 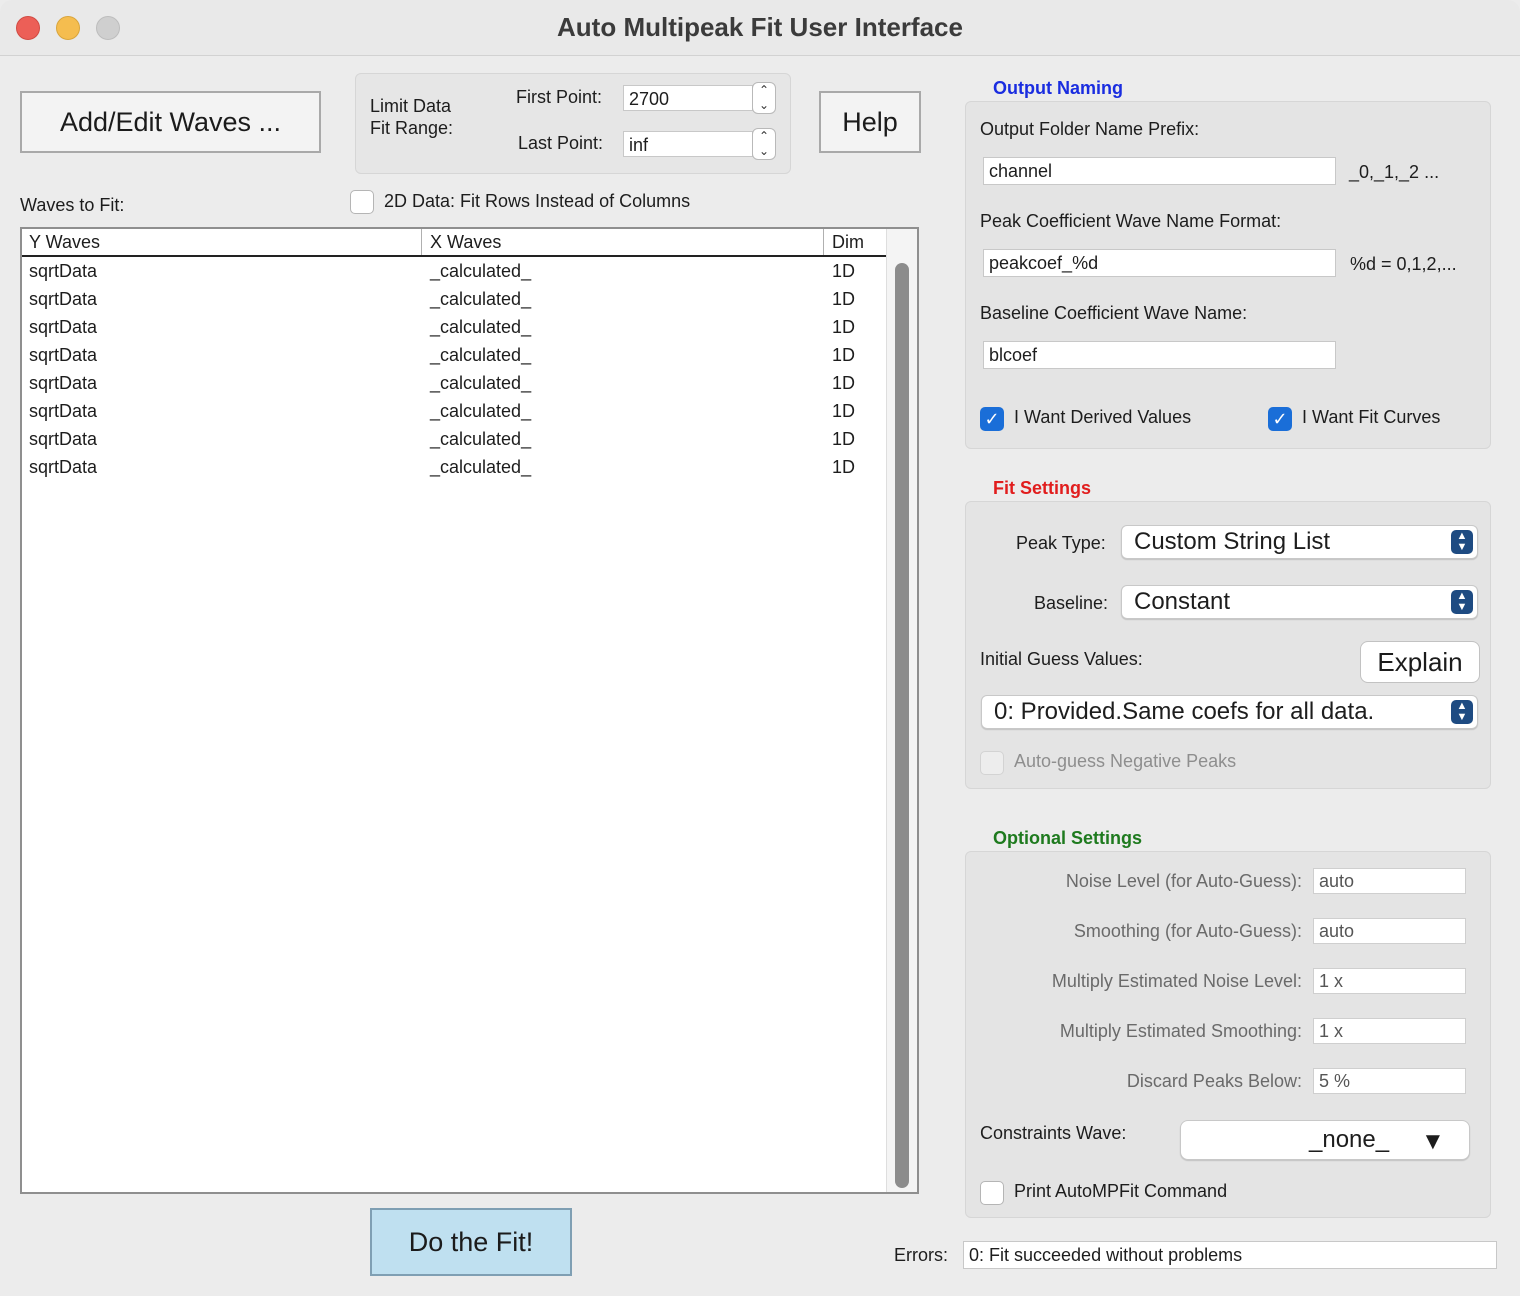 I want to click on baseline-value: Constant, so click(x=1182, y=601).